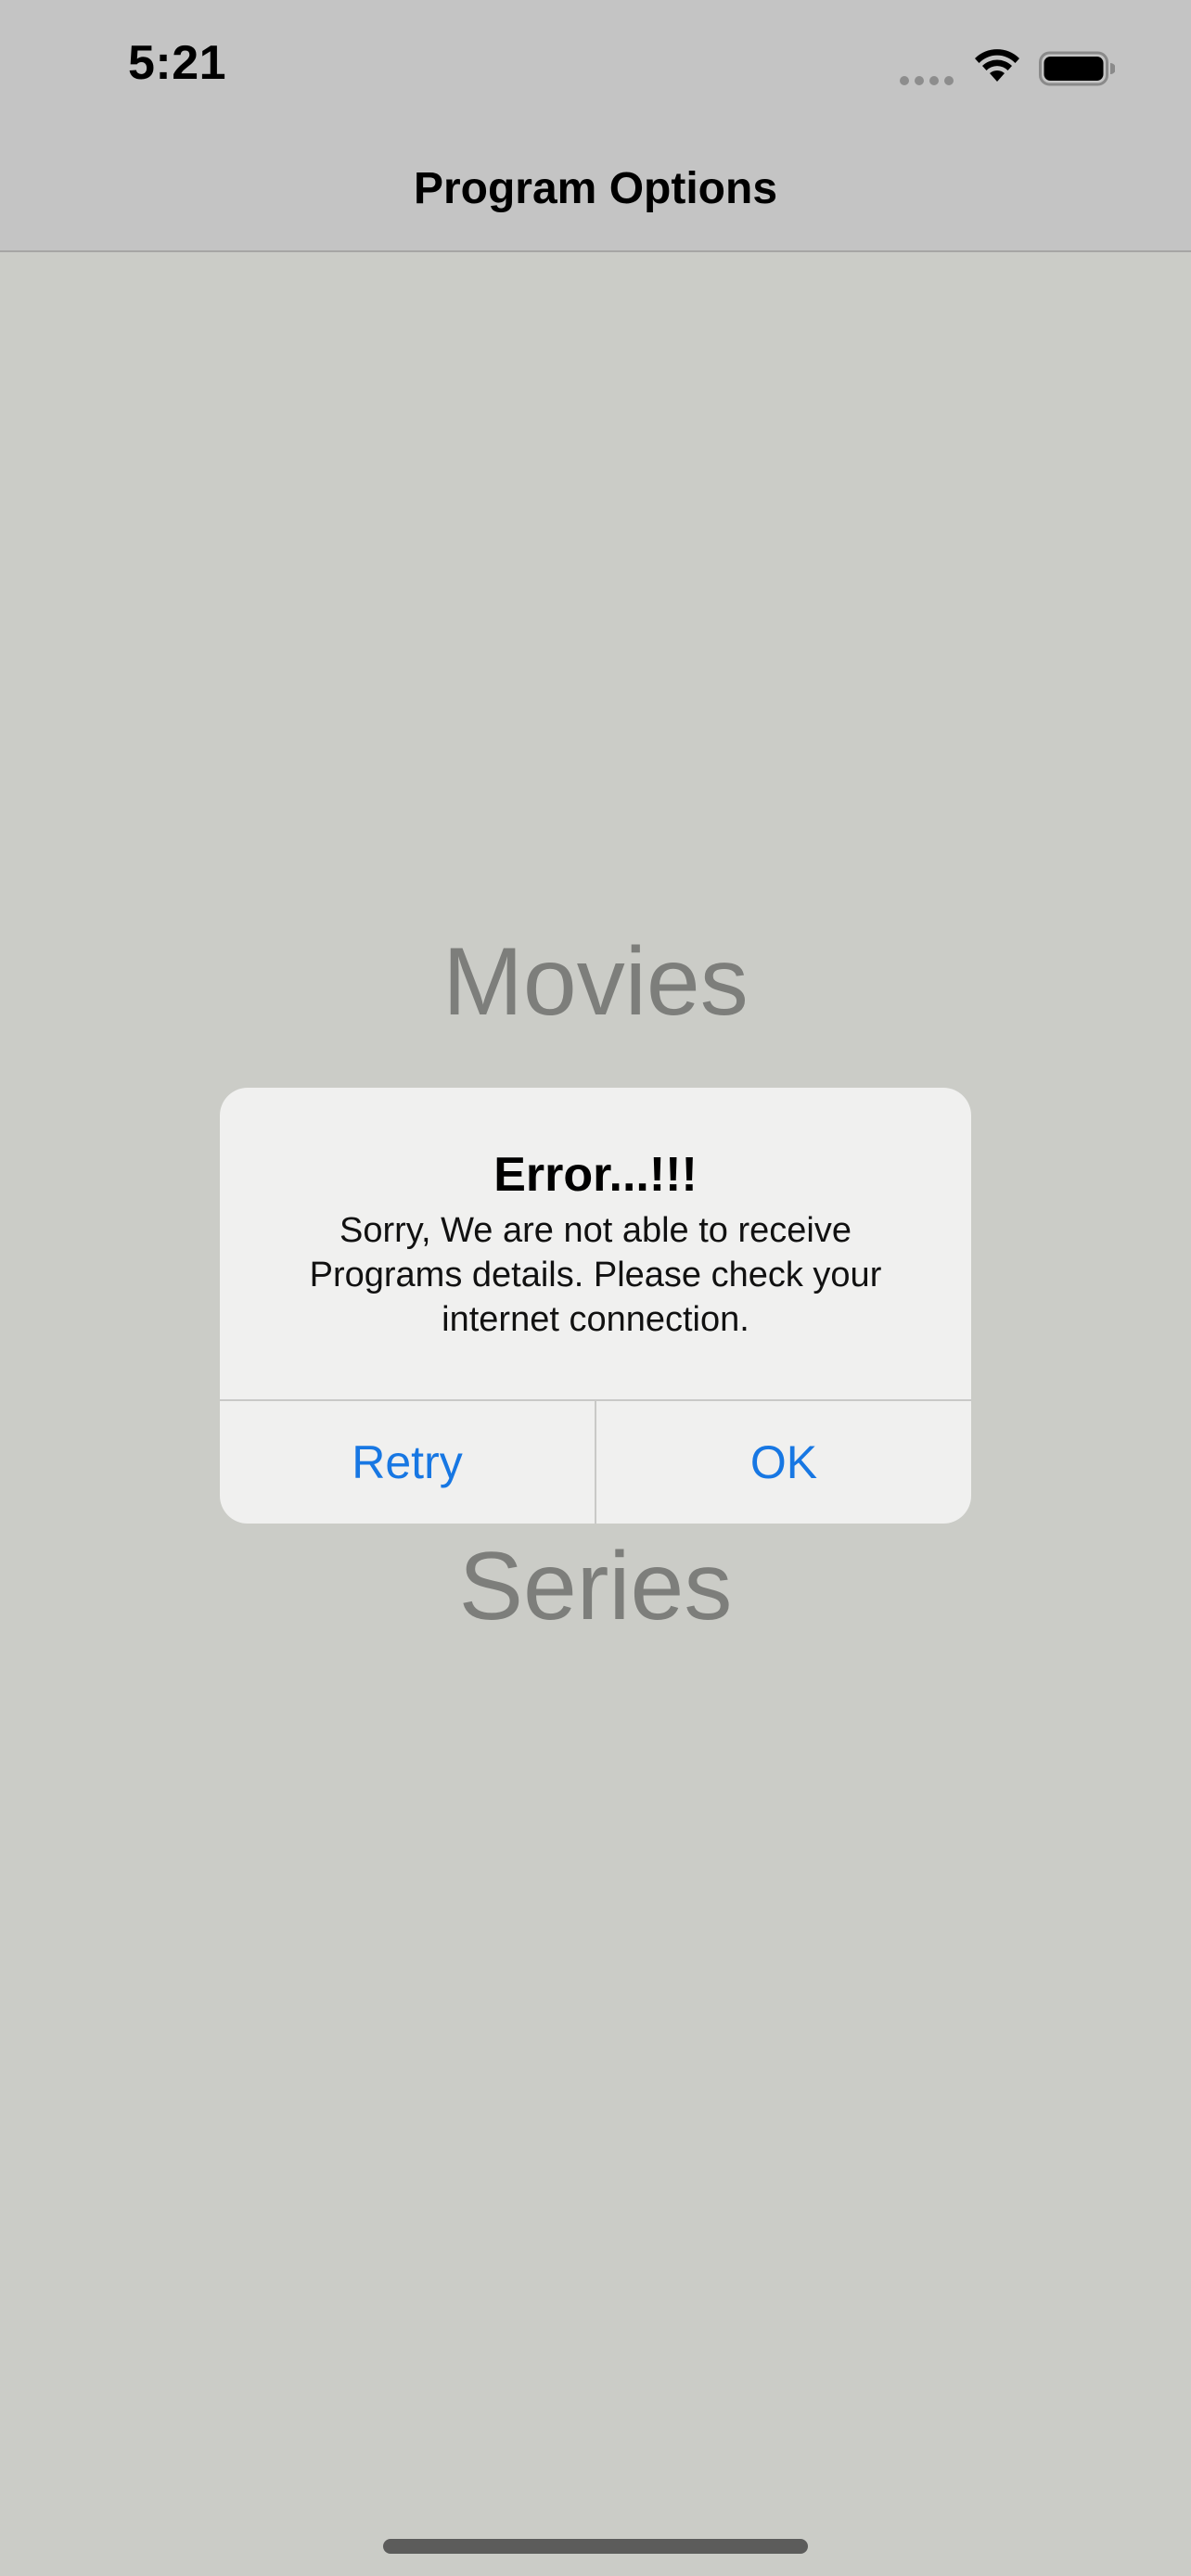  I want to click on alert-title: Error...!!!, so click(595, 1175).